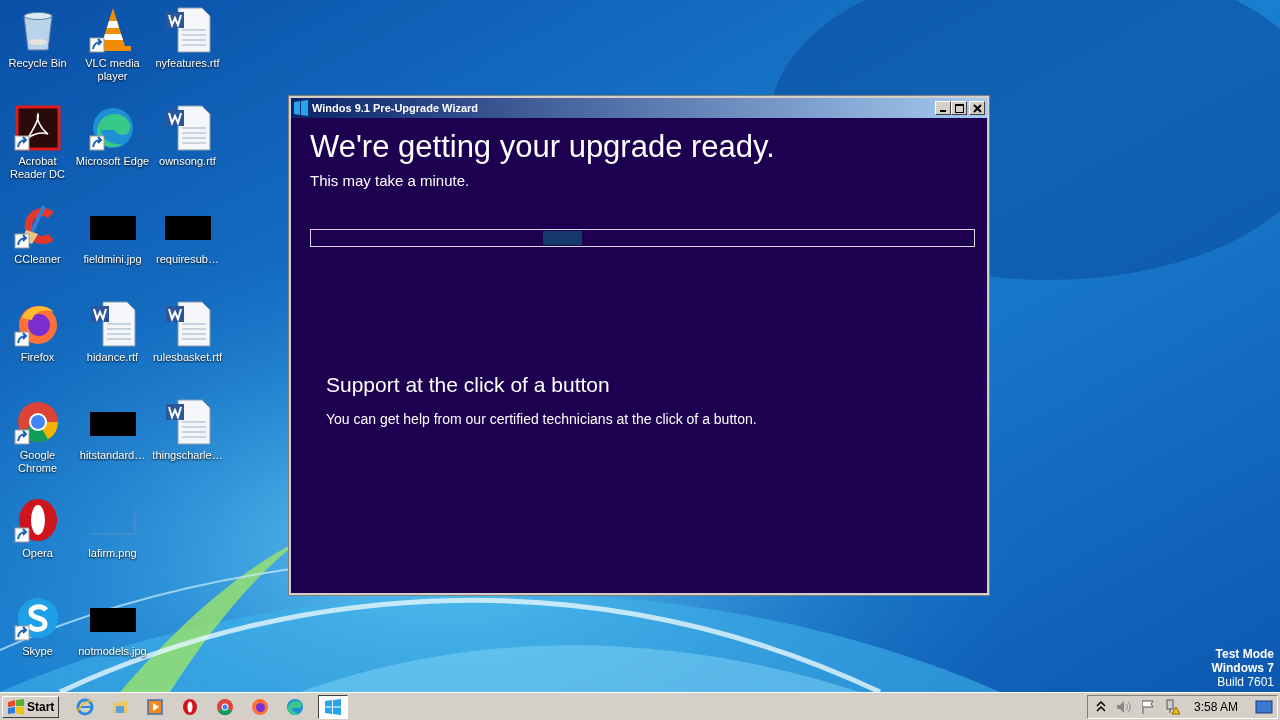 Image resolution: width=1280 pixels, height=720 pixels. What do you see at coordinates (187, 63) in the screenshot?
I see `icon-label: nyfeatures.rtf` at bounding box center [187, 63].